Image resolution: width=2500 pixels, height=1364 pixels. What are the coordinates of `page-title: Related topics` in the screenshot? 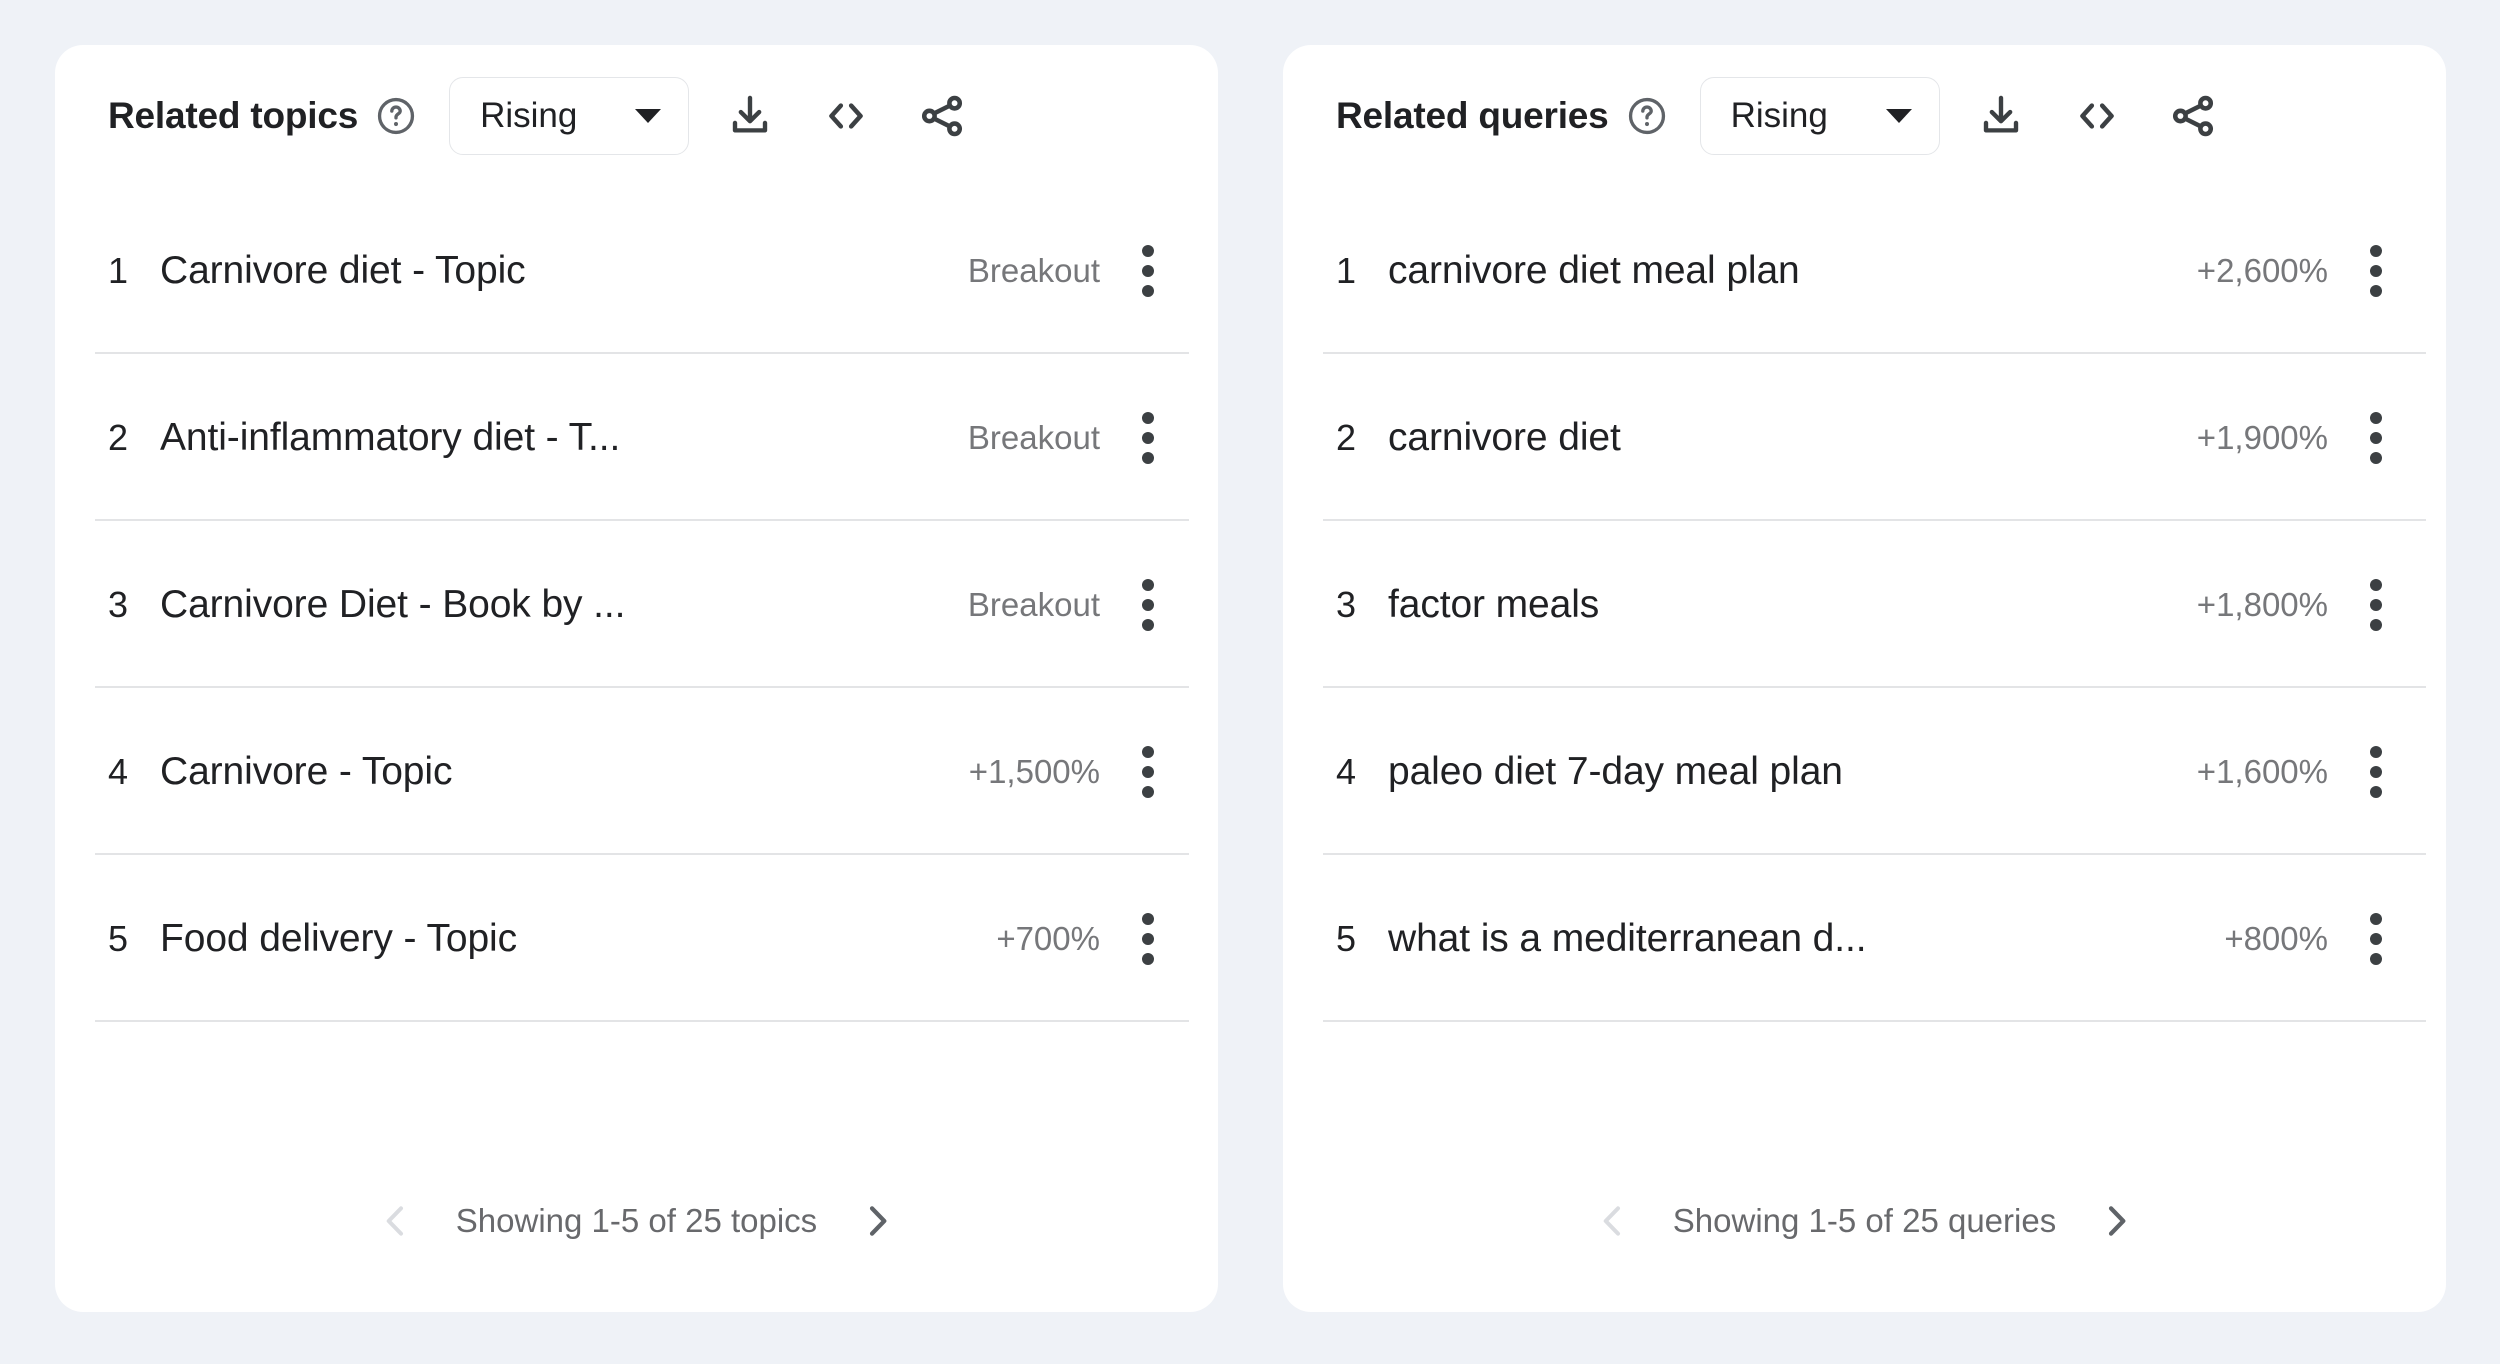 It's located at (233, 115).